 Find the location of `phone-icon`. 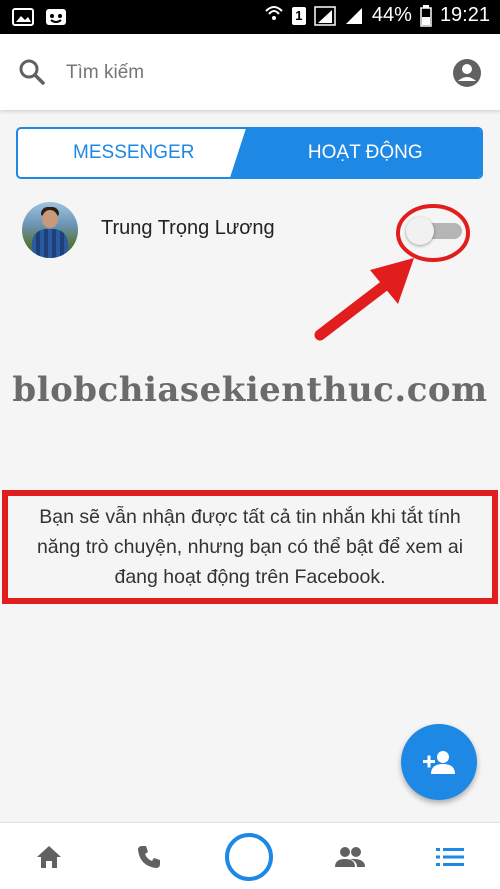

phone-icon is located at coordinates (149, 856).